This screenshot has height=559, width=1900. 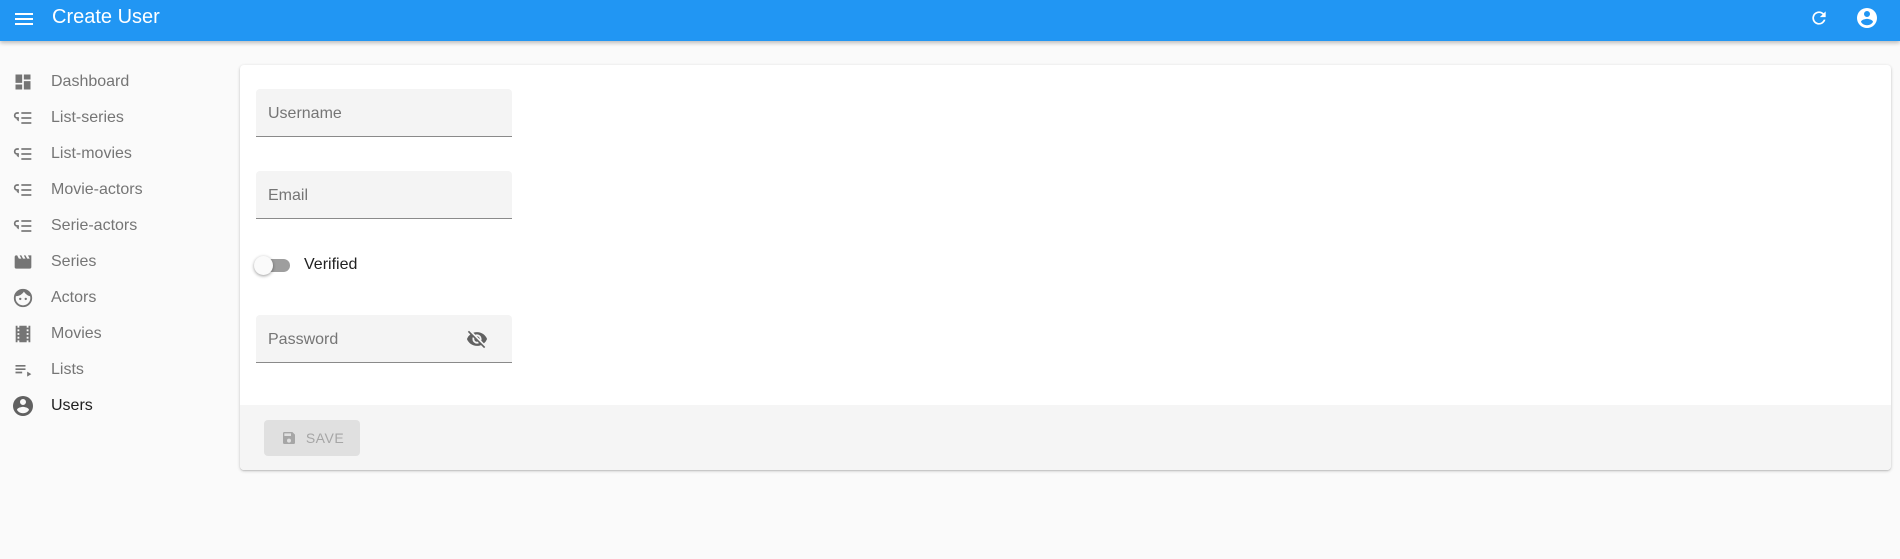 I want to click on verified-switch, so click(x=273, y=265).